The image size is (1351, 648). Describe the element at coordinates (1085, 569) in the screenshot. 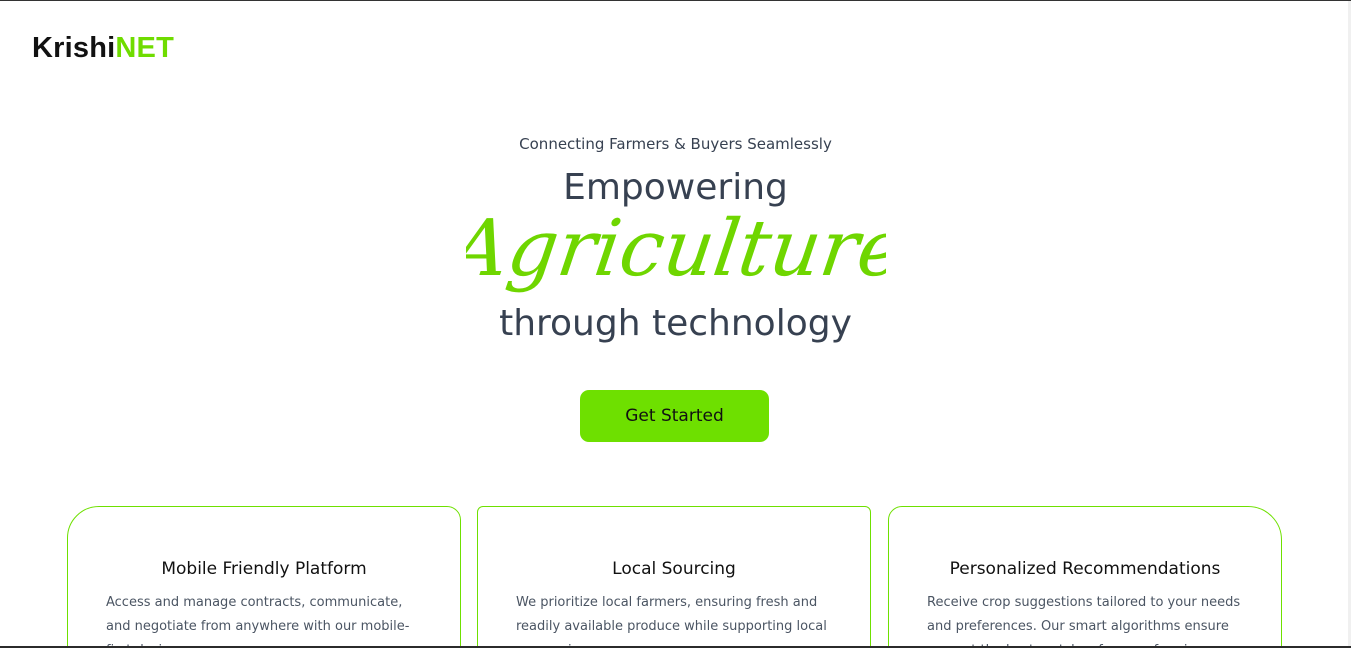

I see `feature-card-title: Personalized Recommendations` at that location.